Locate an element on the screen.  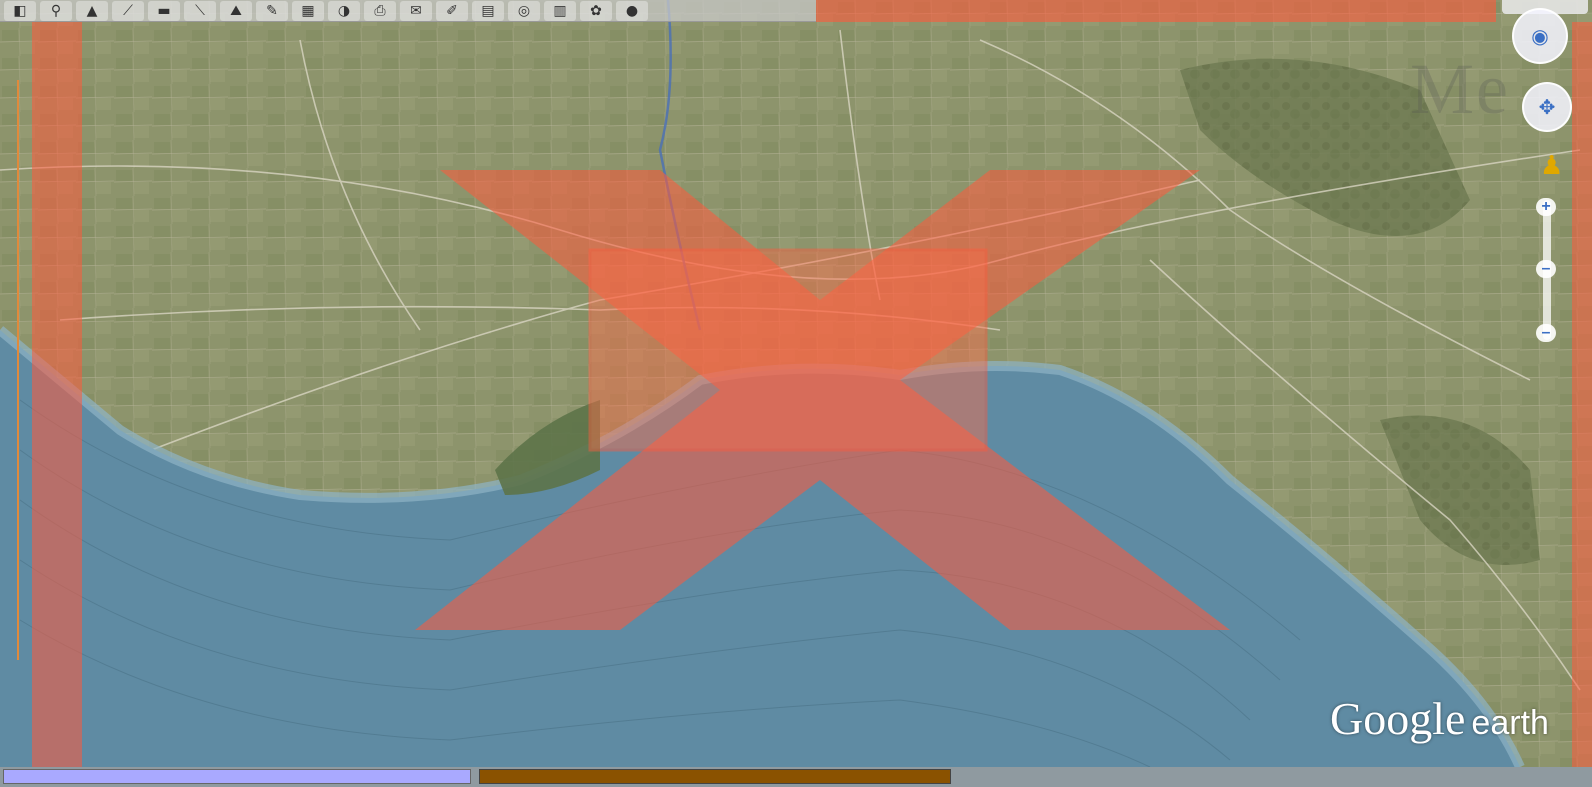
historical-imagery-icon: ◑ is located at coordinates (344, 10).